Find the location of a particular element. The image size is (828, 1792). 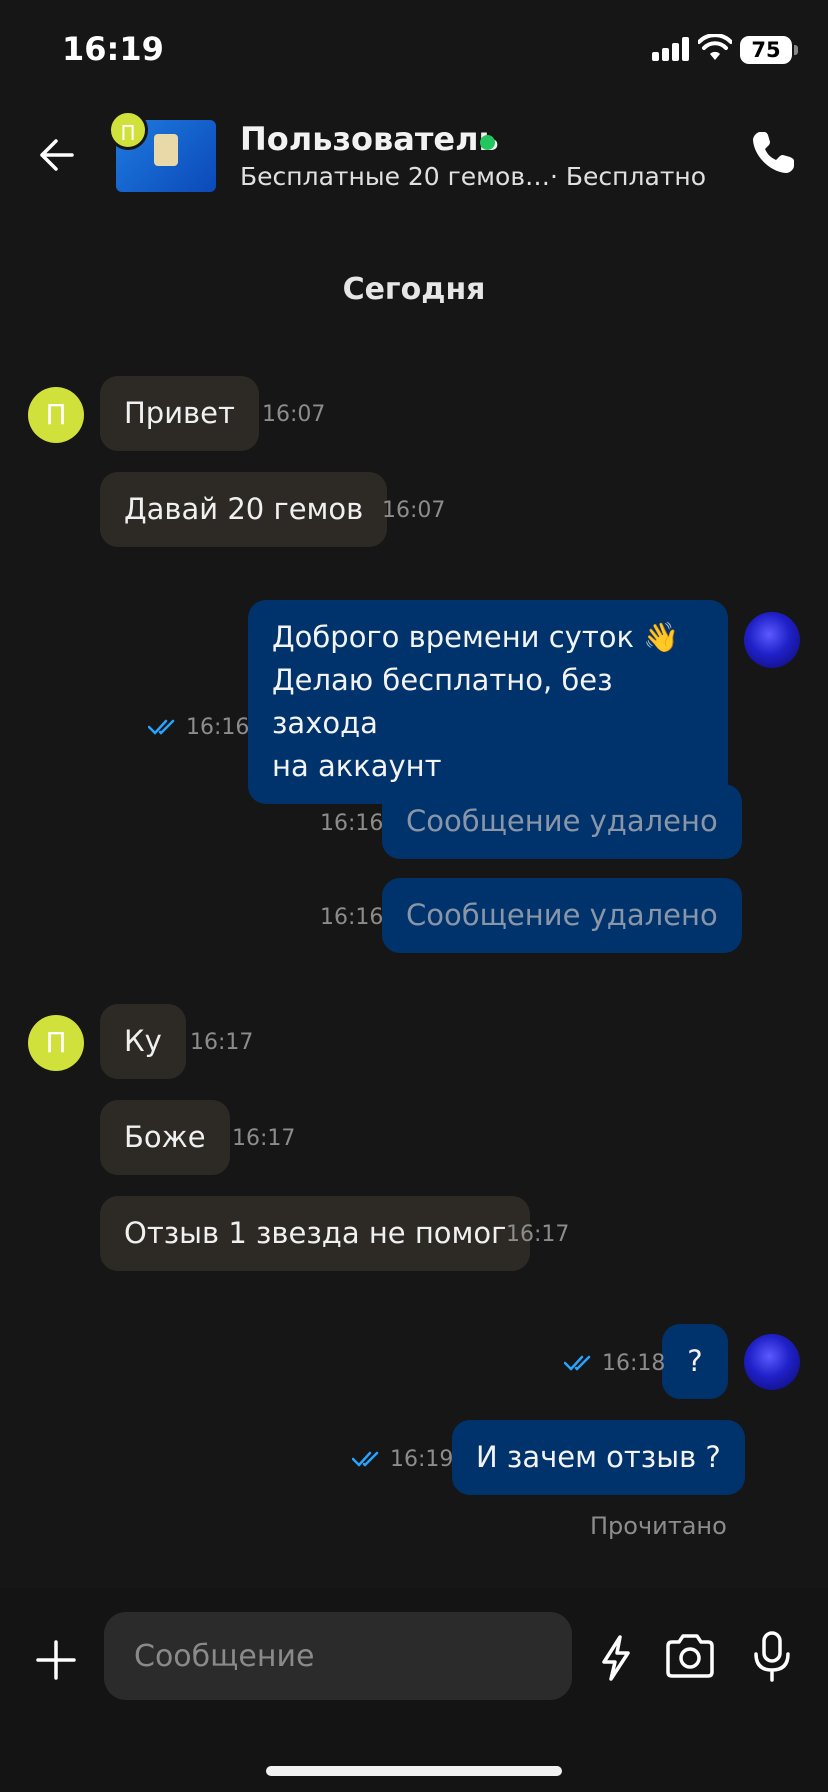

message-input is located at coordinates (338, 1656).